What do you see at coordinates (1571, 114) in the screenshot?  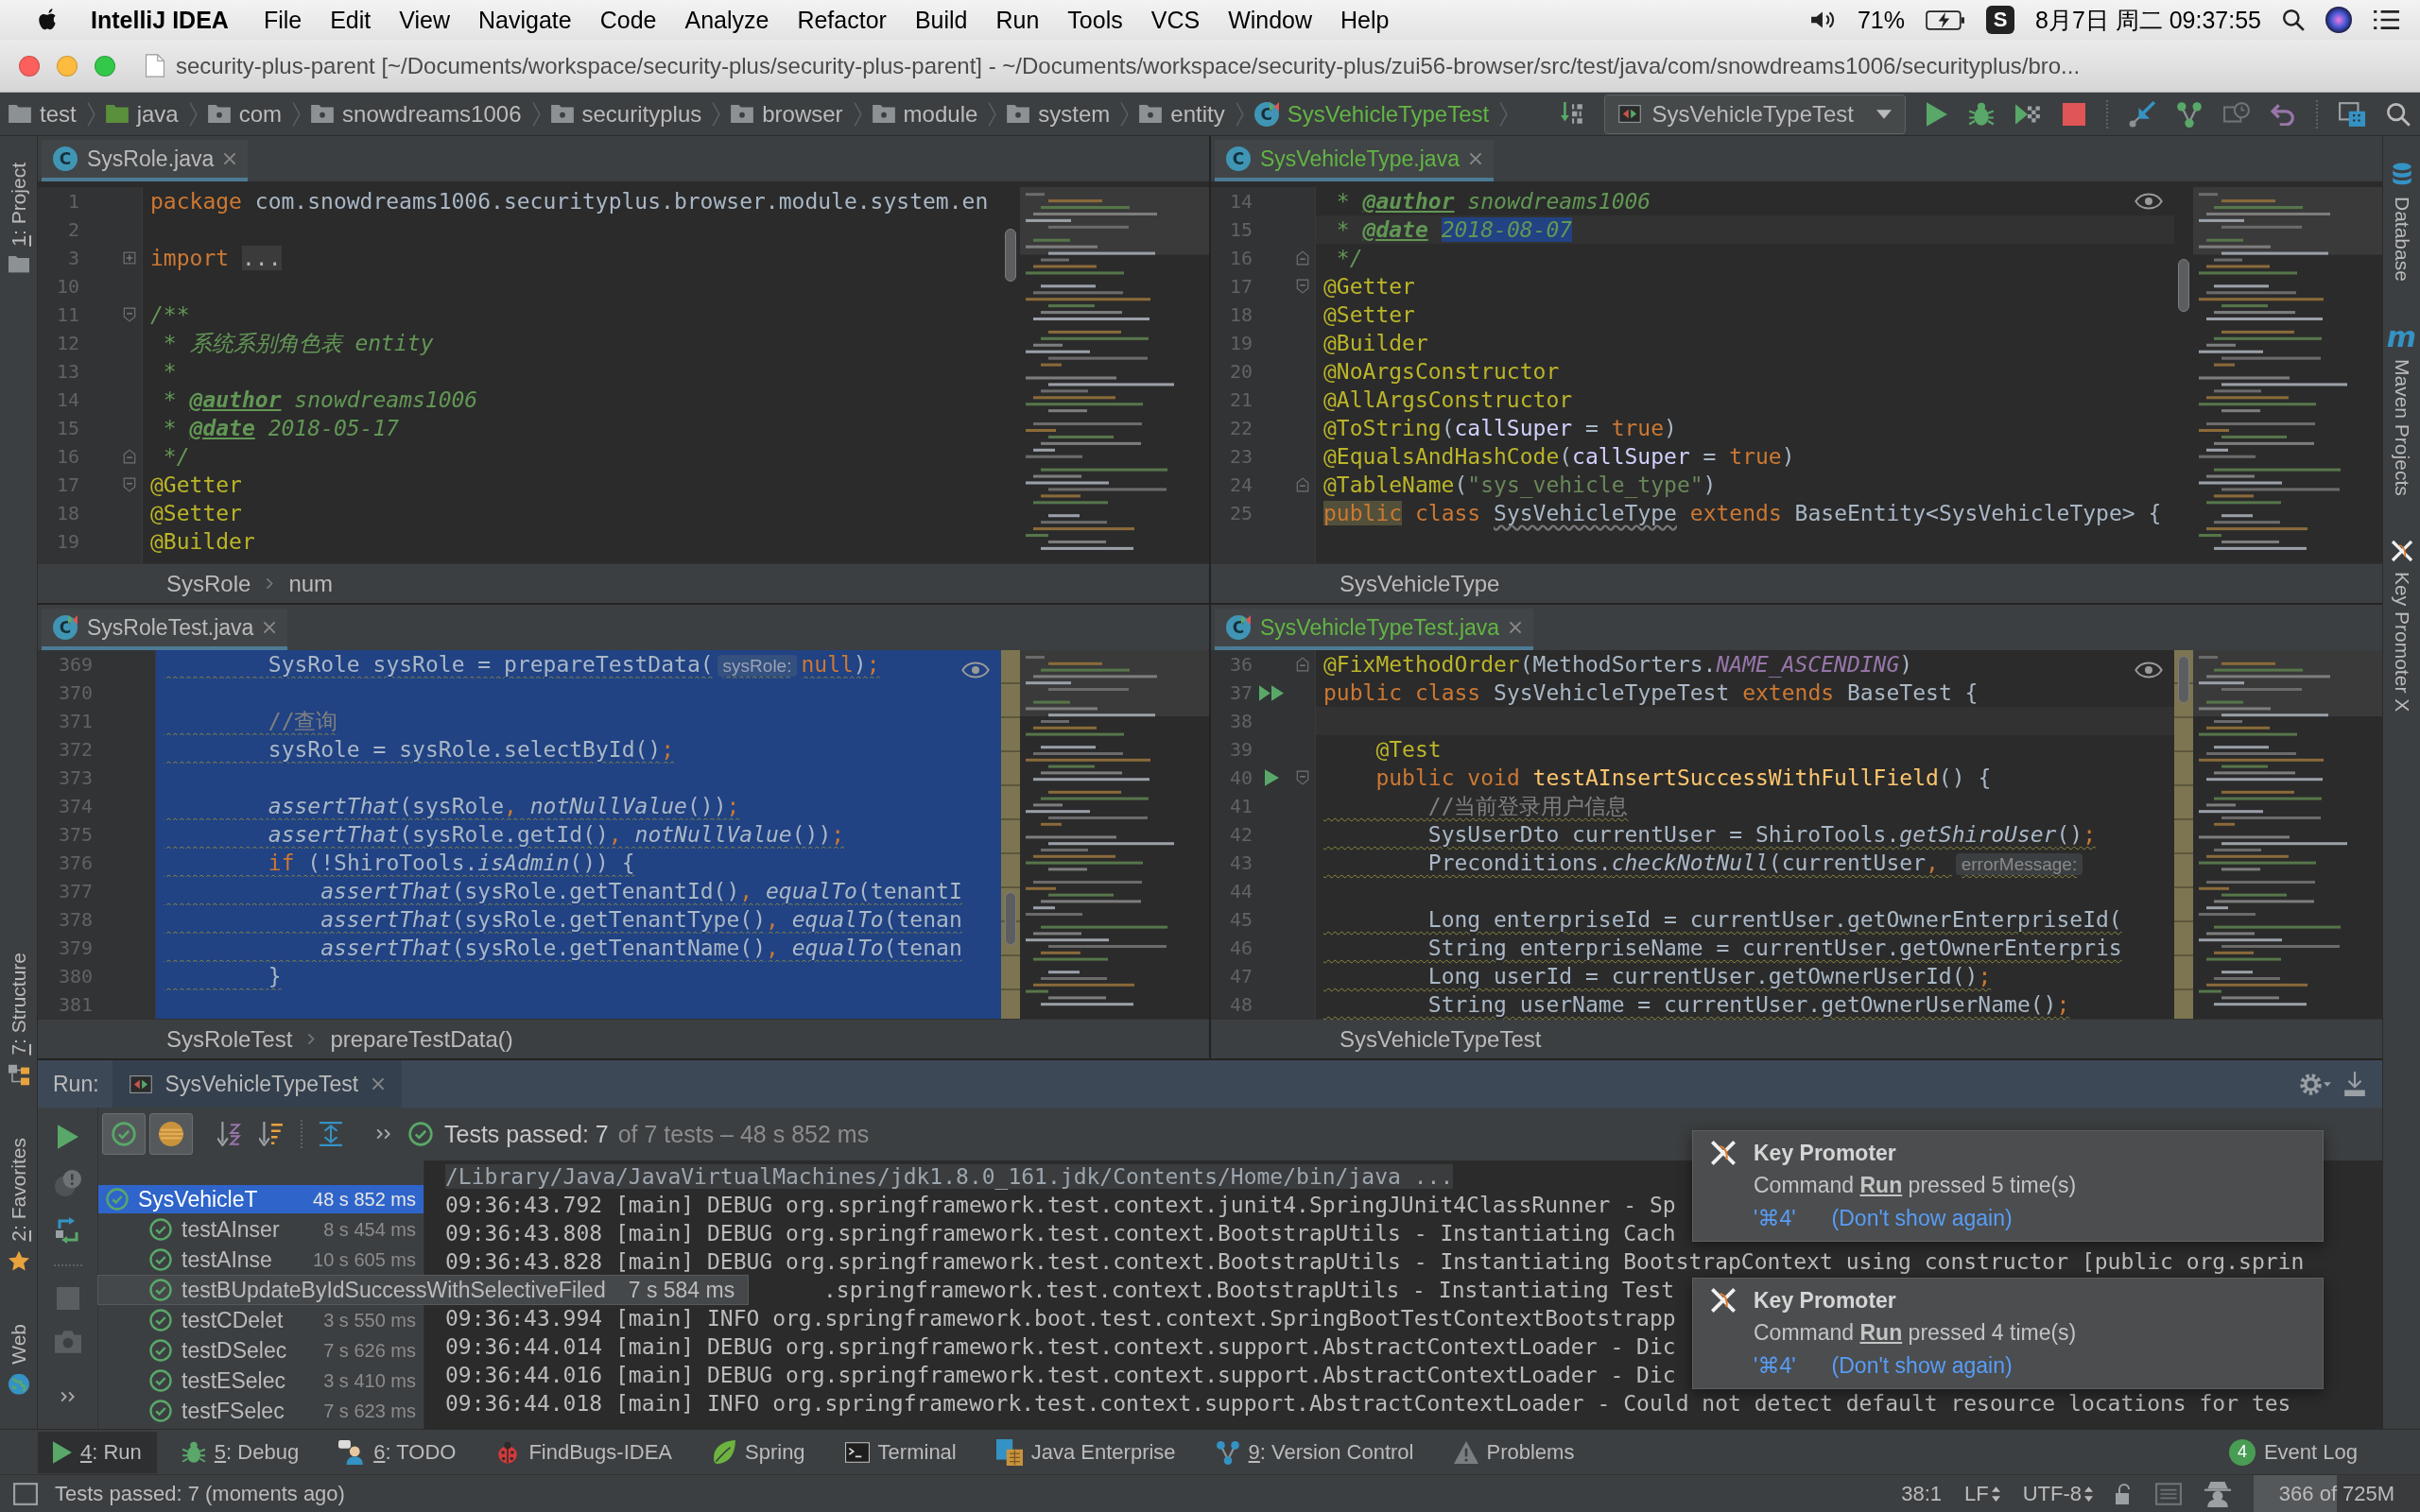 I see `arrow-bits-icon` at bounding box center [1571, 114].